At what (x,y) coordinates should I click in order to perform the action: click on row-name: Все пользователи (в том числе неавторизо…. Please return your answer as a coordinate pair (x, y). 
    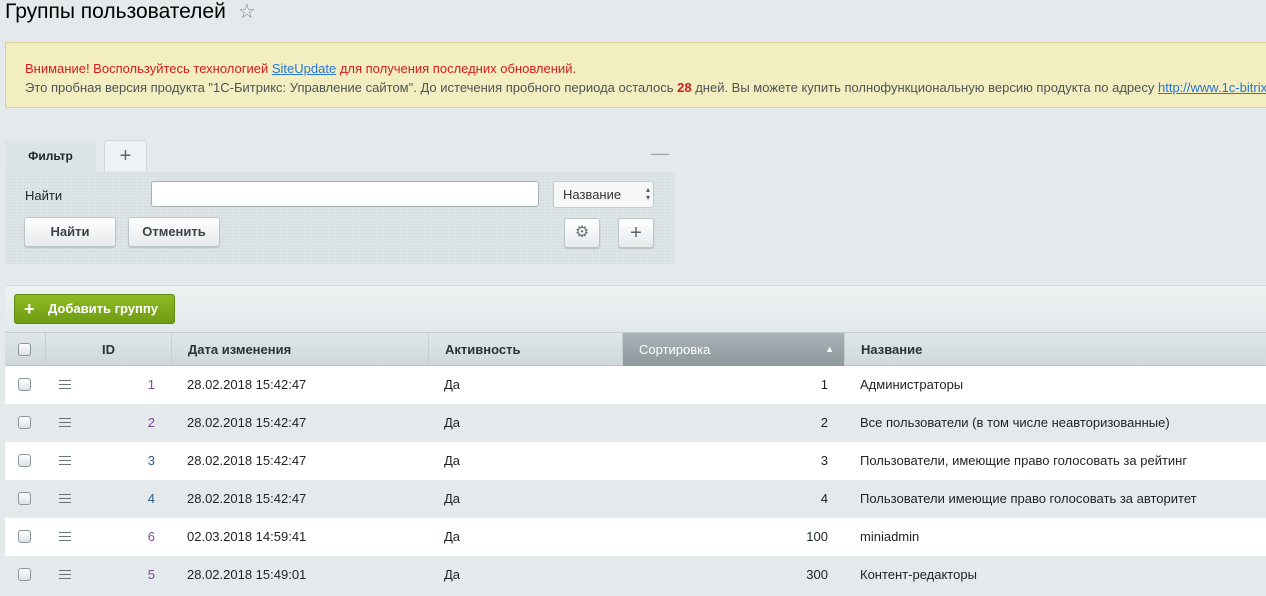
    Looking at the image, I should click on (1015, 422).